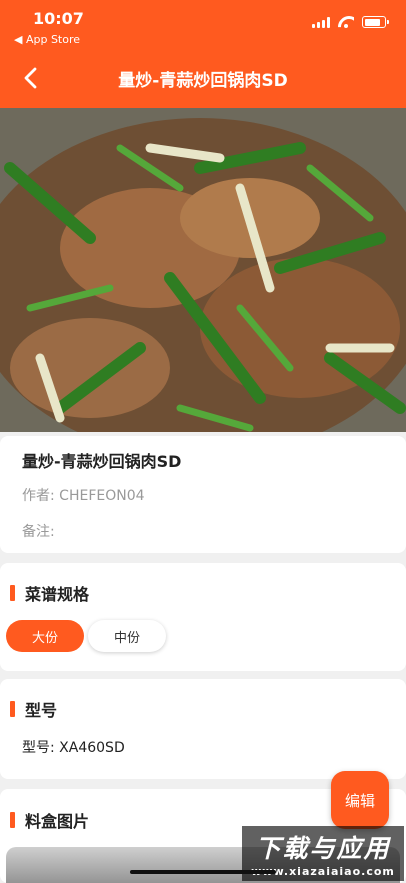 The image size is (406, 883). I want to click on home-indicator, so click(203, 872).